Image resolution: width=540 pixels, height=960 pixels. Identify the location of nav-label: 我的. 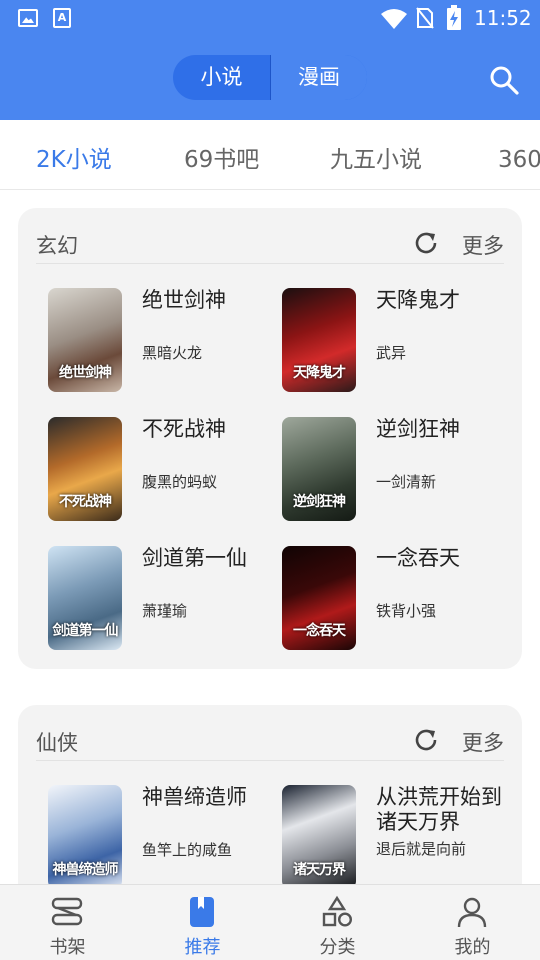
(472, 947).